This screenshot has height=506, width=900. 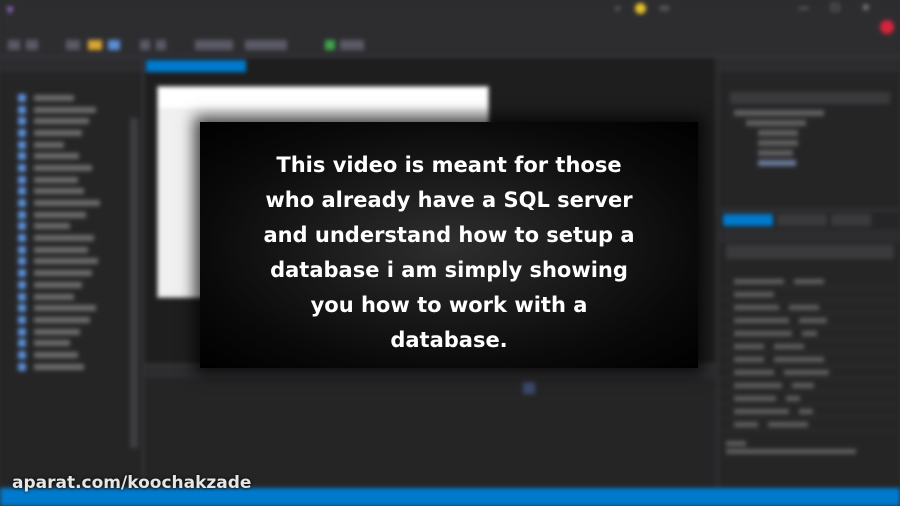 What do you see at coordinates (529, 388) in the screenshot?
I see `output-toolbar-icon` at bounding box center [529, 388].